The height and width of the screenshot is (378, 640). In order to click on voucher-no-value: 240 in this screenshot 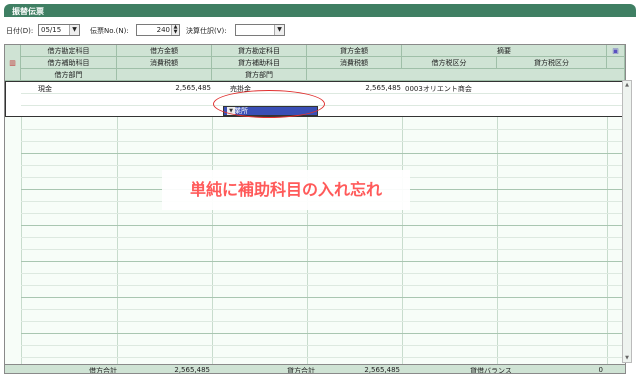, I will do `click(163, 30)`.